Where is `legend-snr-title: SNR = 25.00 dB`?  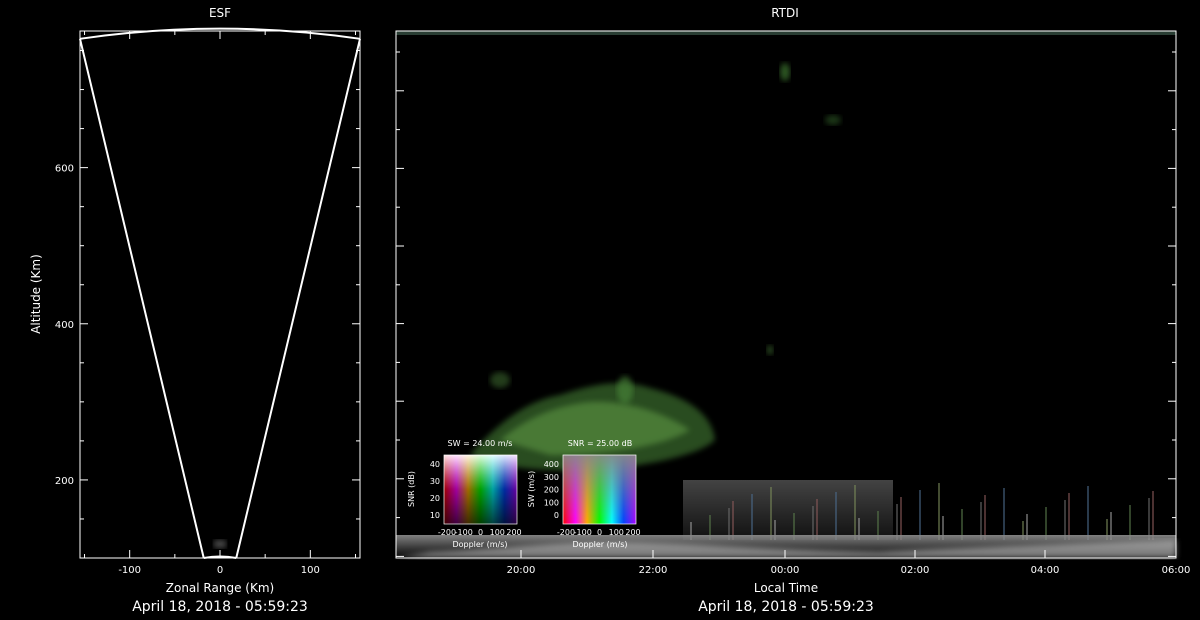 legend-snr-title: SNR = 25.00 dB is located at coordinates (600, 443).